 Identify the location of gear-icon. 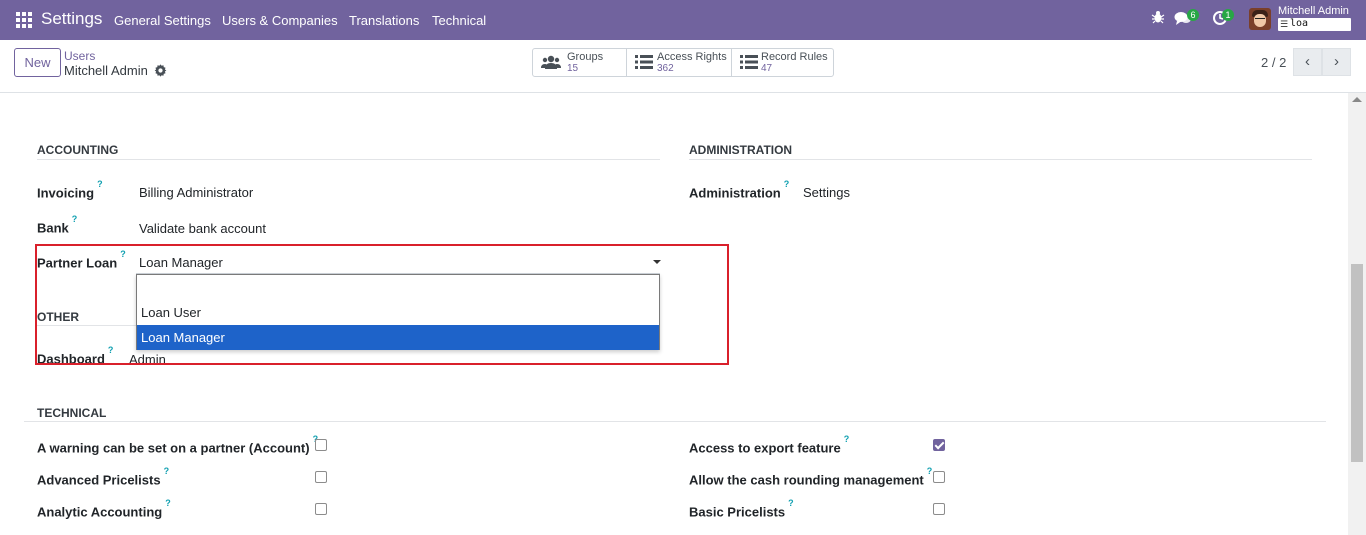
(161, 71).